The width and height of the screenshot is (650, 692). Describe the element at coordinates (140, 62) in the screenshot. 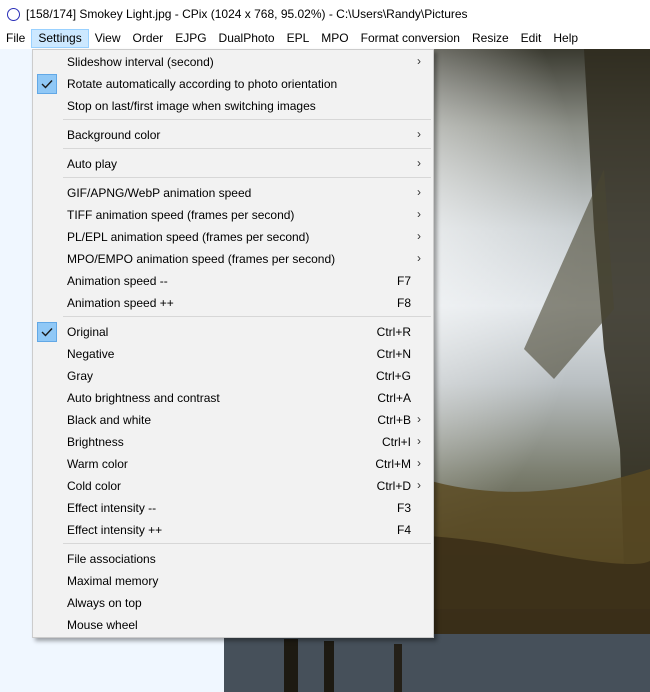

I see `menu-item-label: Slideshow interval (second)` at that location.